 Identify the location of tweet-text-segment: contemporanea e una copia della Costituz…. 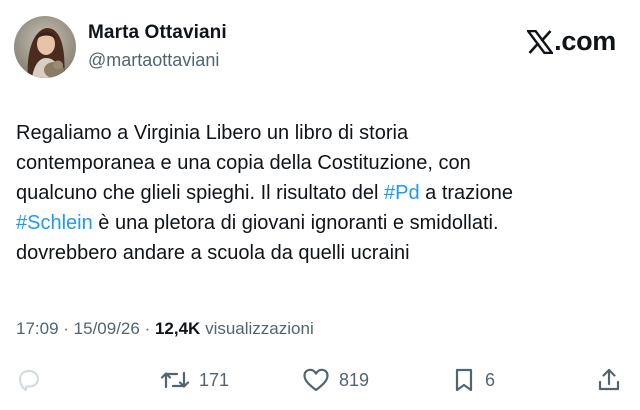
(243, 163).